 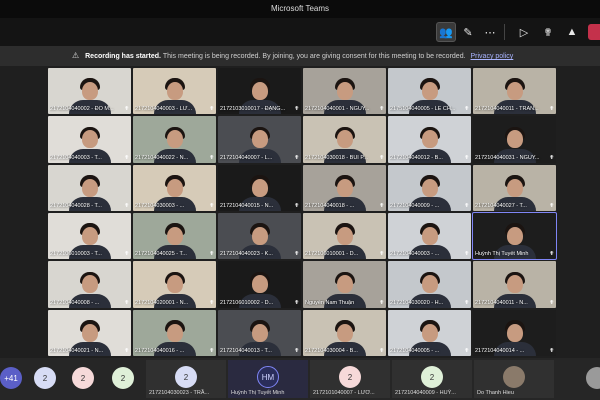 What do you see at coordinates (514, 187) in the screenshot?
I see `participant-tile: 2172104040027 - T... ✟` at bounding box center [514, 187].